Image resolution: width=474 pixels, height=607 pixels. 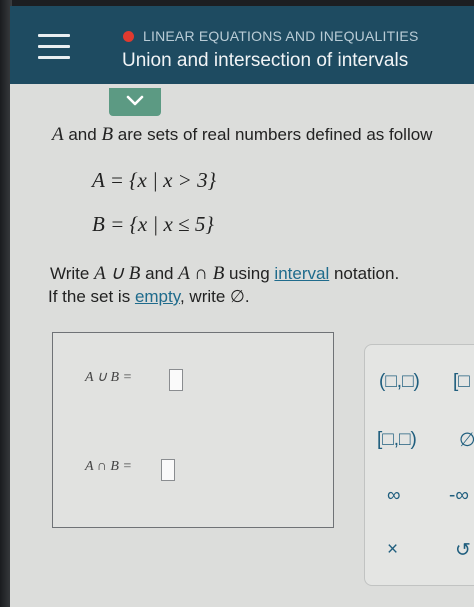 I want to click on set-a-symbol: A, so click(x=58, y=134).